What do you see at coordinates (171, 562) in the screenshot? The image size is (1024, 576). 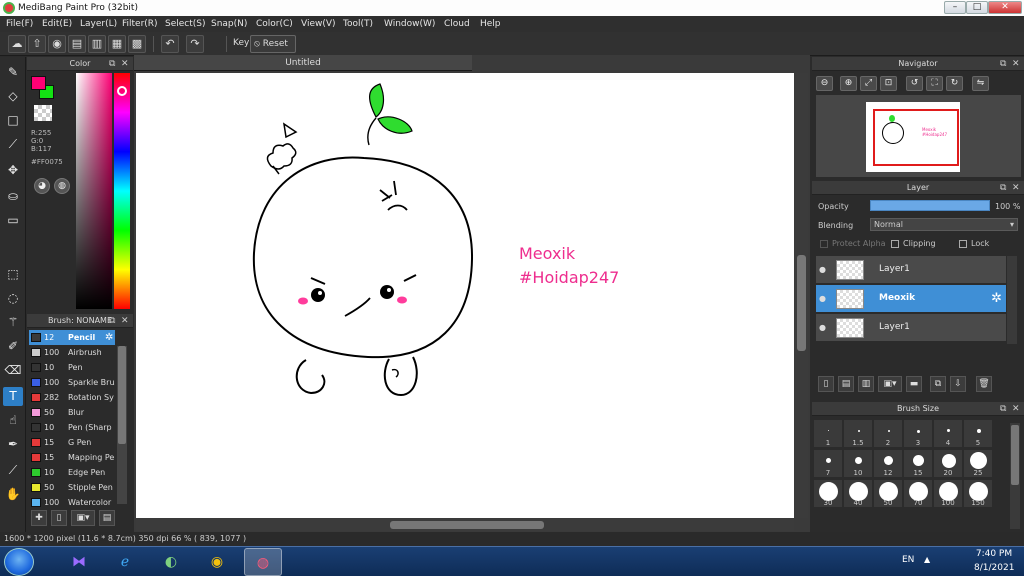 I see `coccoc-icon: ◐` at bounding box center [171, 562].